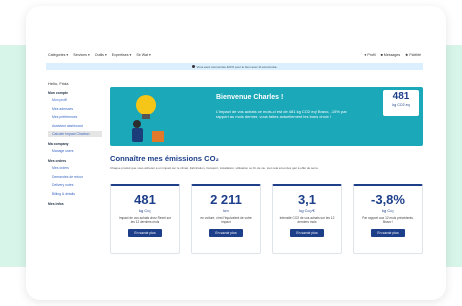 The image size is (462, 306). I want to click on stat-value: 2 211, so click(226, 199).